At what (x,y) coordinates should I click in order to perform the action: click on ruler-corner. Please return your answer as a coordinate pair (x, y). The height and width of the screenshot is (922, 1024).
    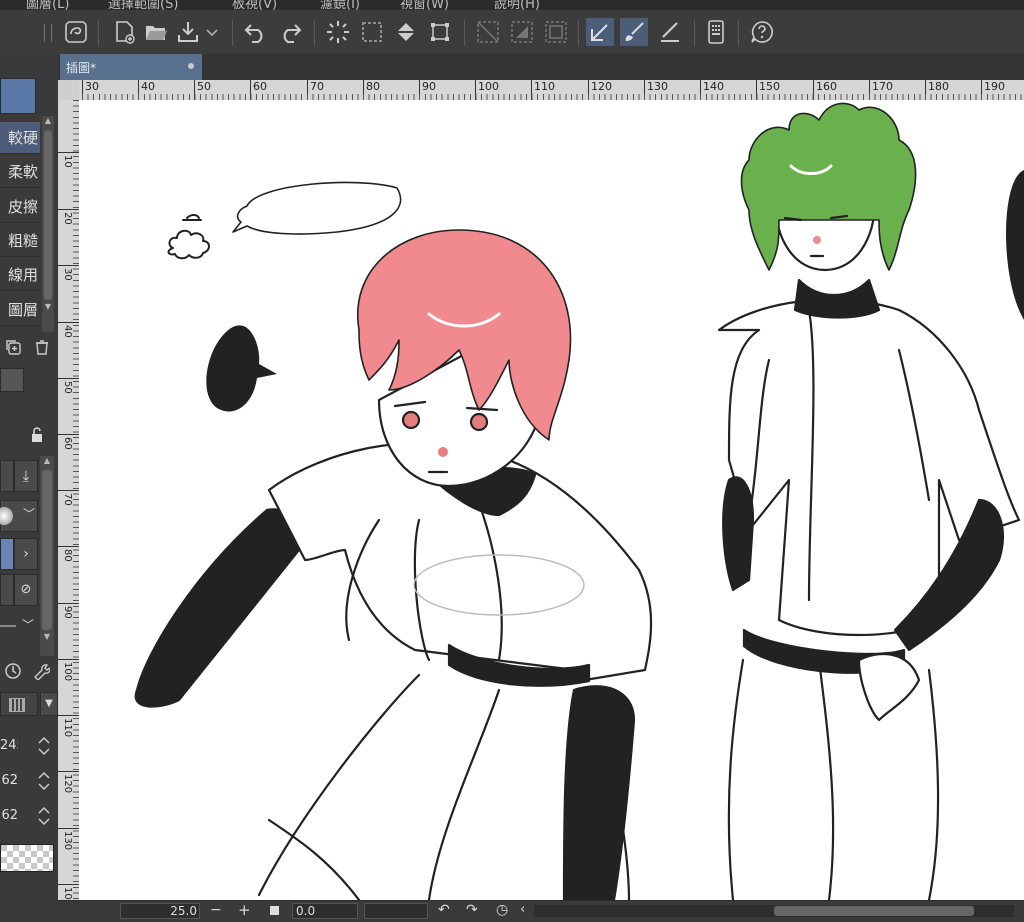
    Looking at the image, I should click on (68, 90).